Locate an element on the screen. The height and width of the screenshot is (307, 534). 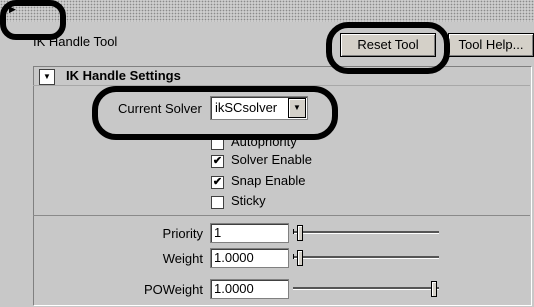
solver-enable-label: Solver Enable is located at coordinates (271, 159).